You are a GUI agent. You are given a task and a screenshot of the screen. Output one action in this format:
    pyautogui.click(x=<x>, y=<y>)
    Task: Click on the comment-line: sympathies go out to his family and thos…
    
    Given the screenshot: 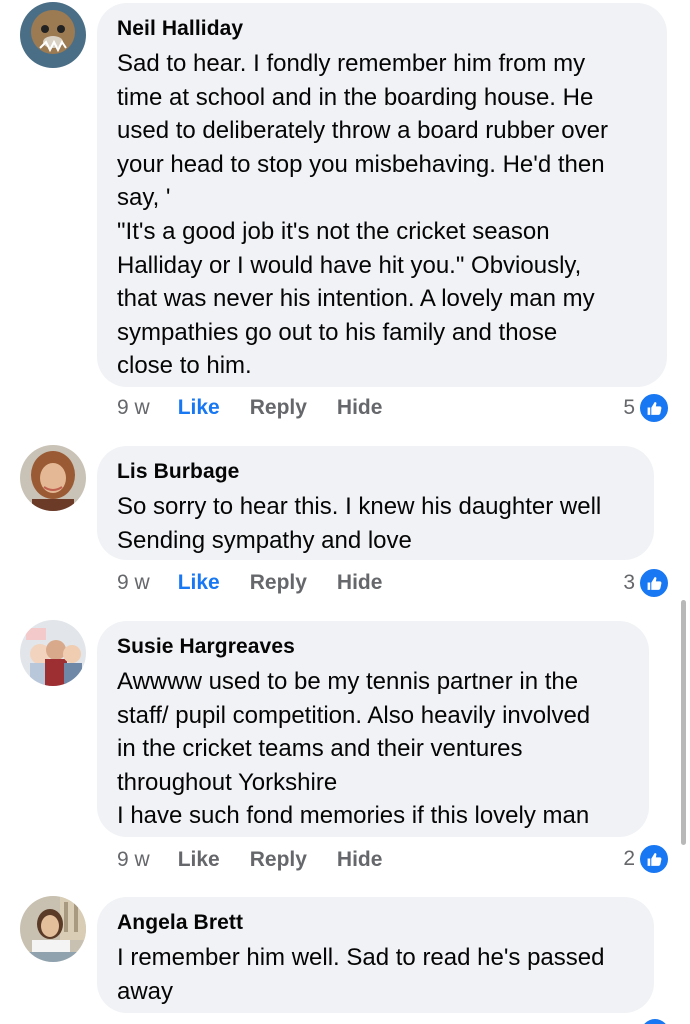 What is the action you would take?
    pyautogui.click(x=337, y=332)
    